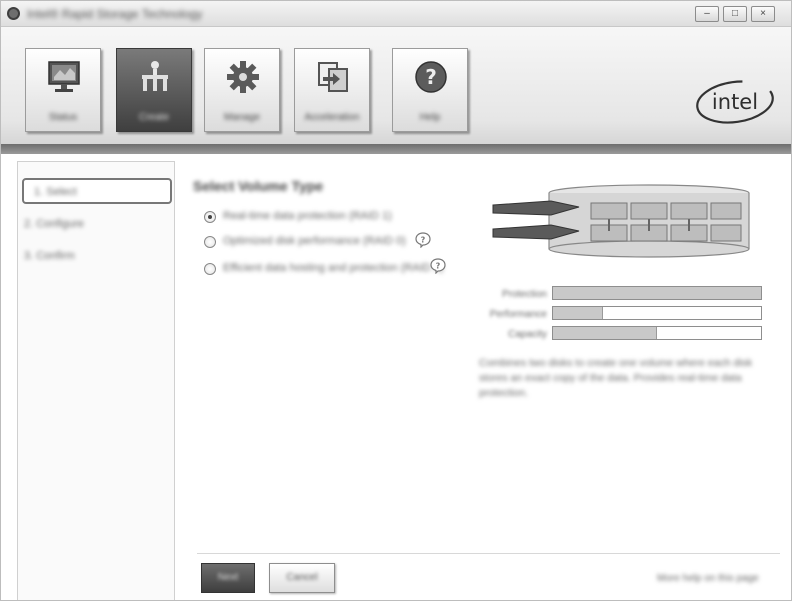 Image resolution: width=792 pixels, height=601 pixels. I want to click on next-button: Next, so click(228, 578).